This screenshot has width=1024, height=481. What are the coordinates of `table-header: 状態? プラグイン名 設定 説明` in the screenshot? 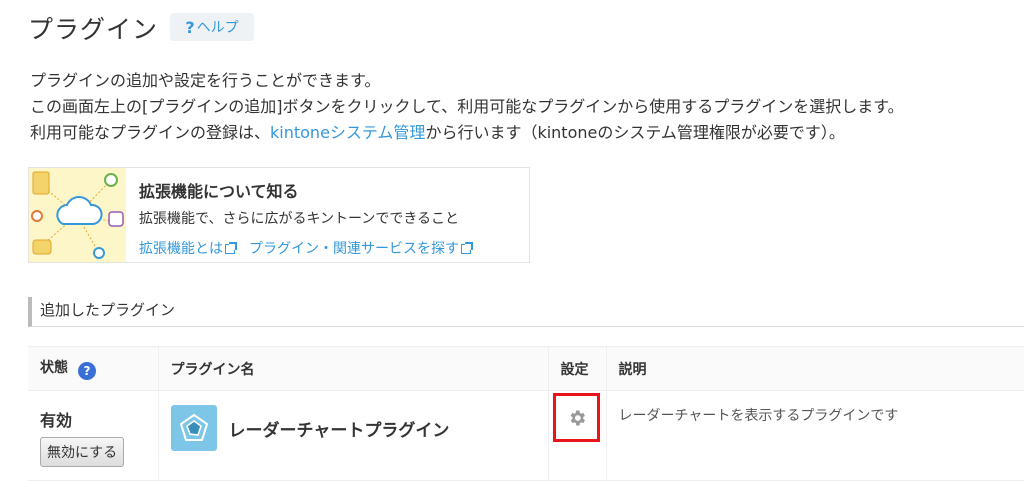 It's located at (526, 368).